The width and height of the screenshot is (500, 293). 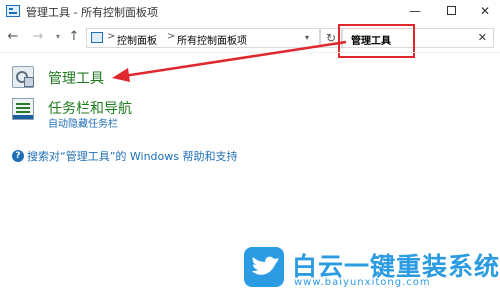 I want to click on clear-search-button: ✕, so click(x=482, y=37).